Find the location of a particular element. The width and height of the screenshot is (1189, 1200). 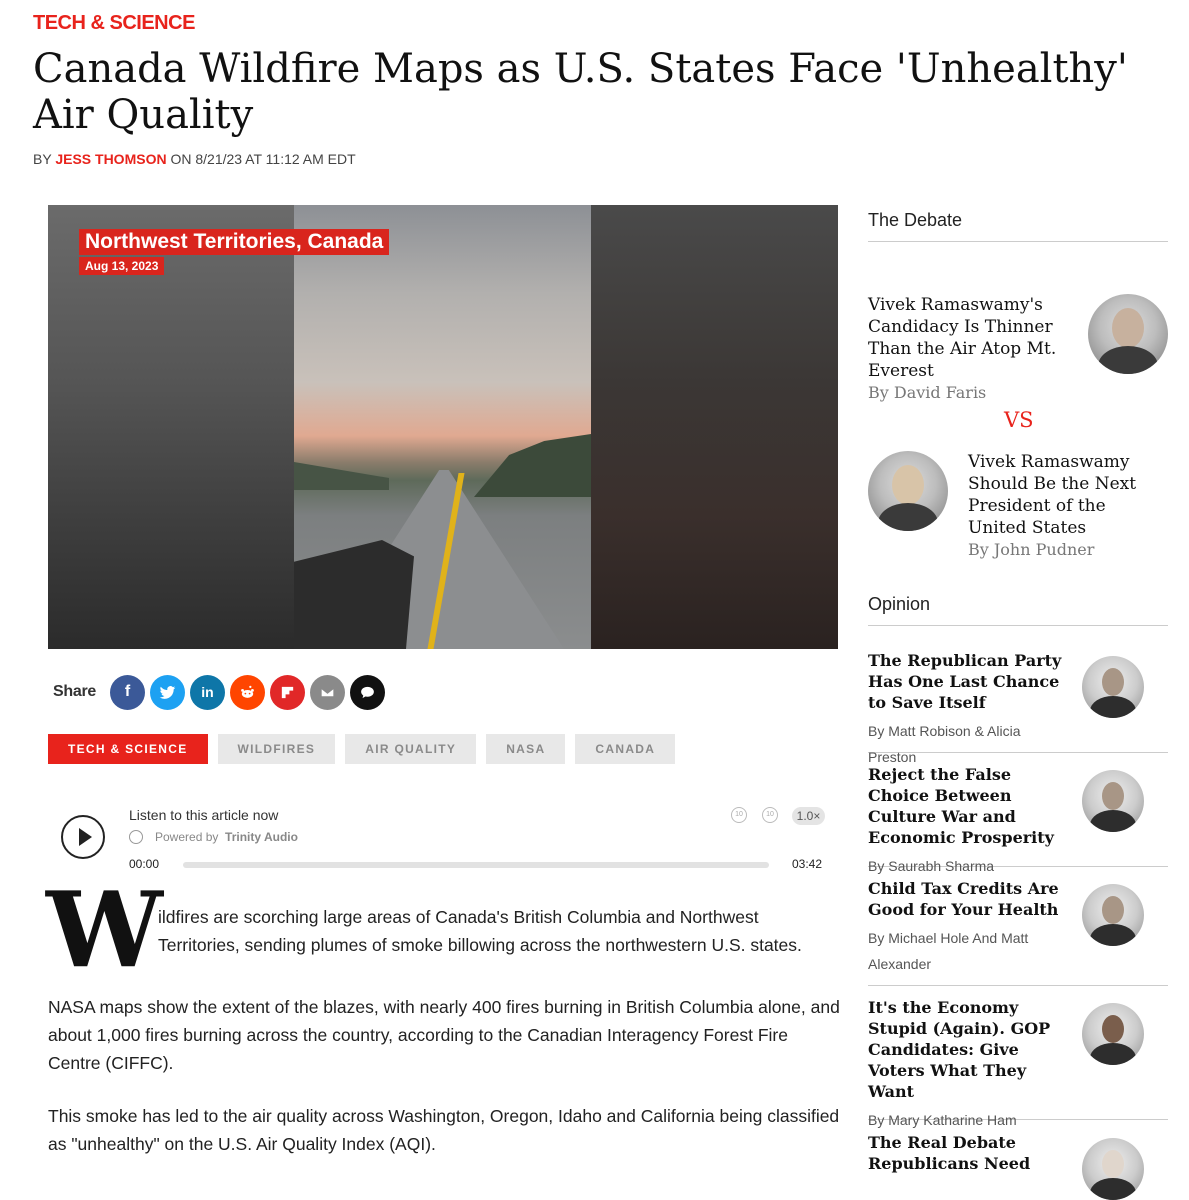

flipboard-share-button is located at coordinates (287, 692).